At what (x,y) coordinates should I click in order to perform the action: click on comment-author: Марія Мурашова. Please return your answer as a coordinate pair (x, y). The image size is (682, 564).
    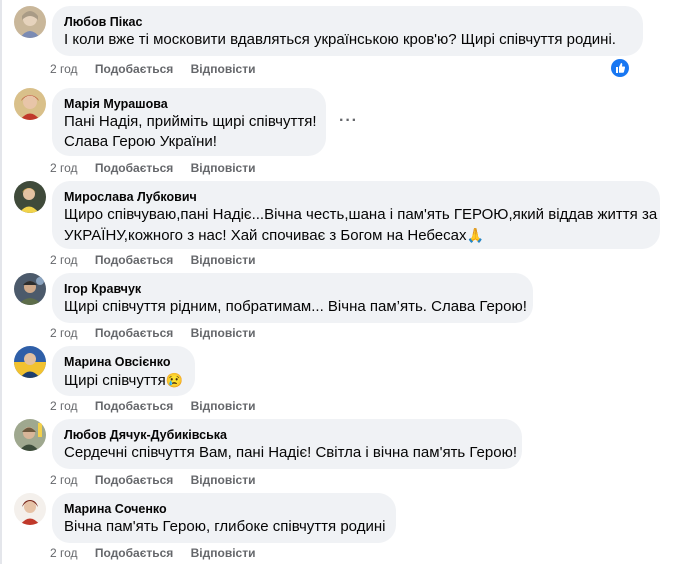
    Looking at the image, I should click on (189, 104).